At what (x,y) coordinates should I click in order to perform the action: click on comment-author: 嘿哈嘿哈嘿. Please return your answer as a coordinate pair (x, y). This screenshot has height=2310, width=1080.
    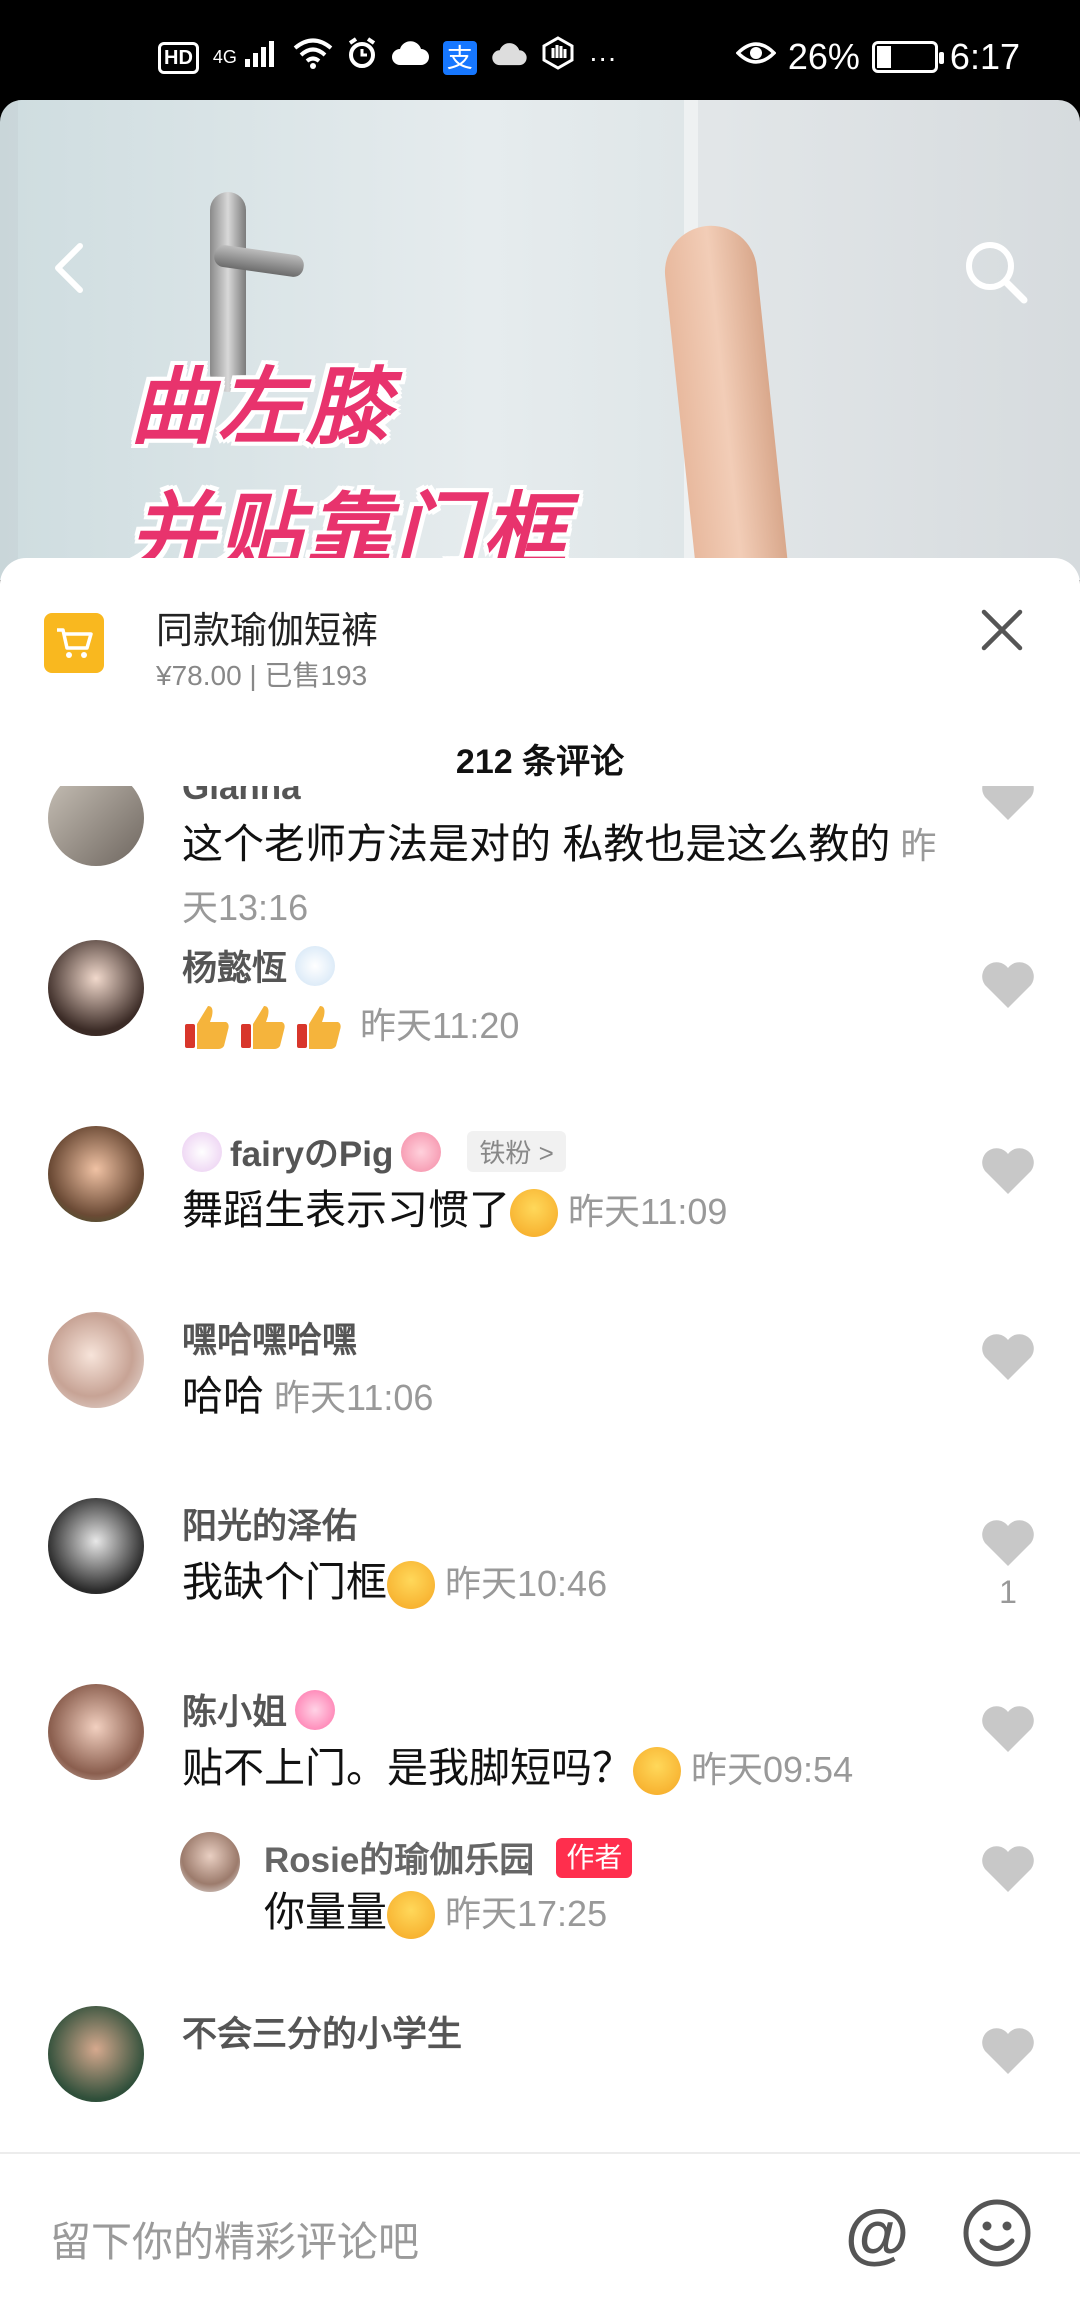
    Looking at the image, I should click on (269, 1337).